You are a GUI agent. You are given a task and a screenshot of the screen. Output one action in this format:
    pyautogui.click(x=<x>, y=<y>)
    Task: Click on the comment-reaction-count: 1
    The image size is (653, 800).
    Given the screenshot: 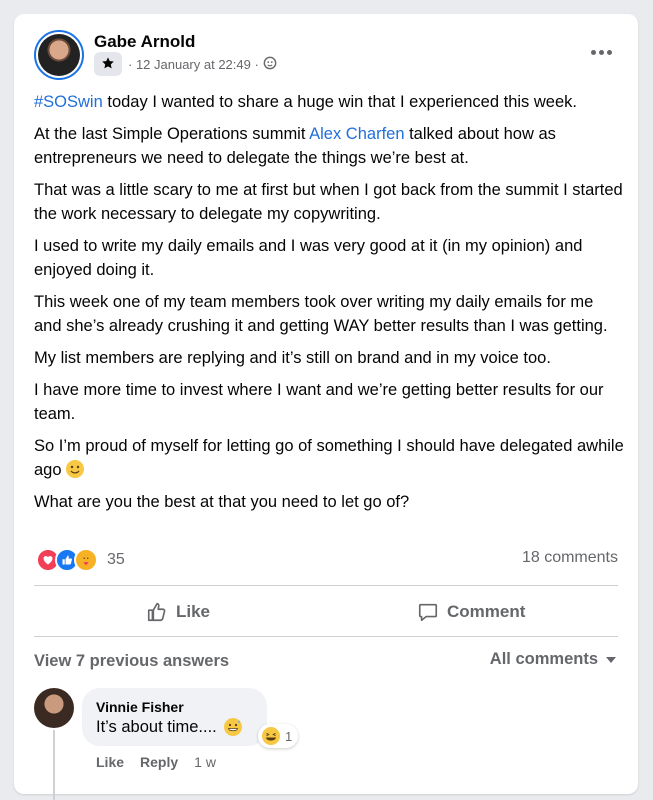 What is the action you would take?
    pyautogui.click(x=289, y=736)
    